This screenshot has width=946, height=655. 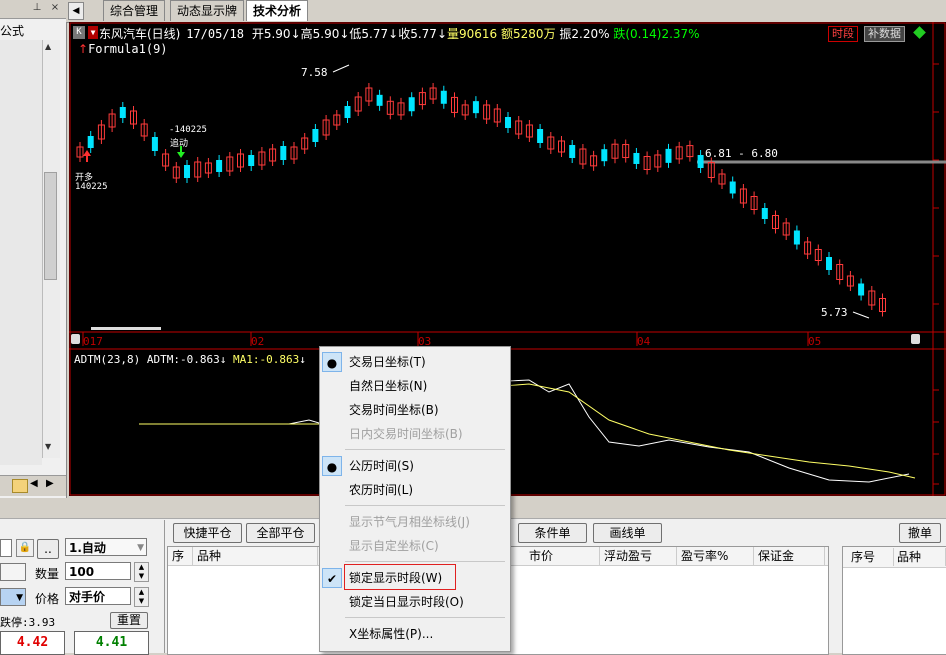 I want to click on quick-close-button: 快捷平仓, so click(x=207, y=533).